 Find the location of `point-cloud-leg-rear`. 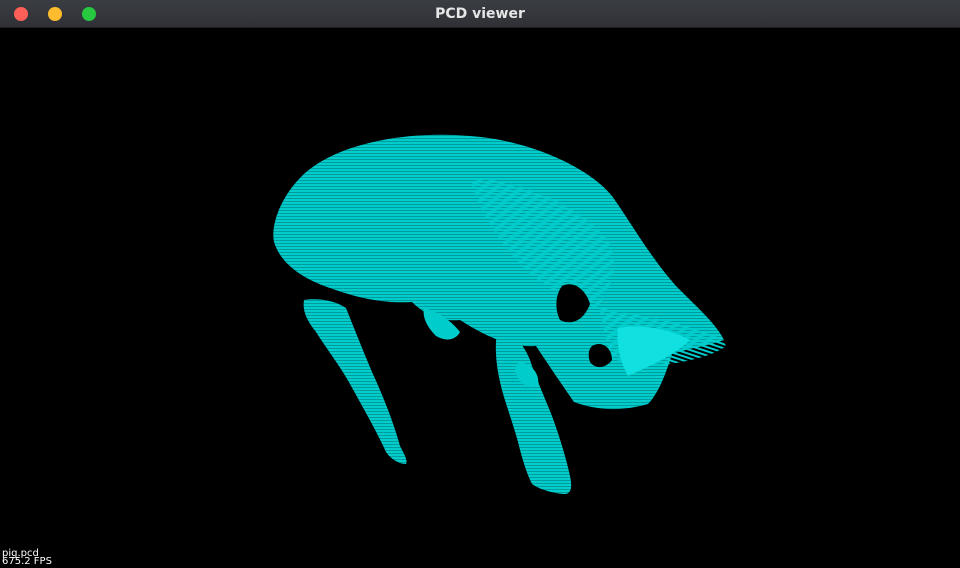

point-cloud-leg-rear is located at coordinates (355, 381).